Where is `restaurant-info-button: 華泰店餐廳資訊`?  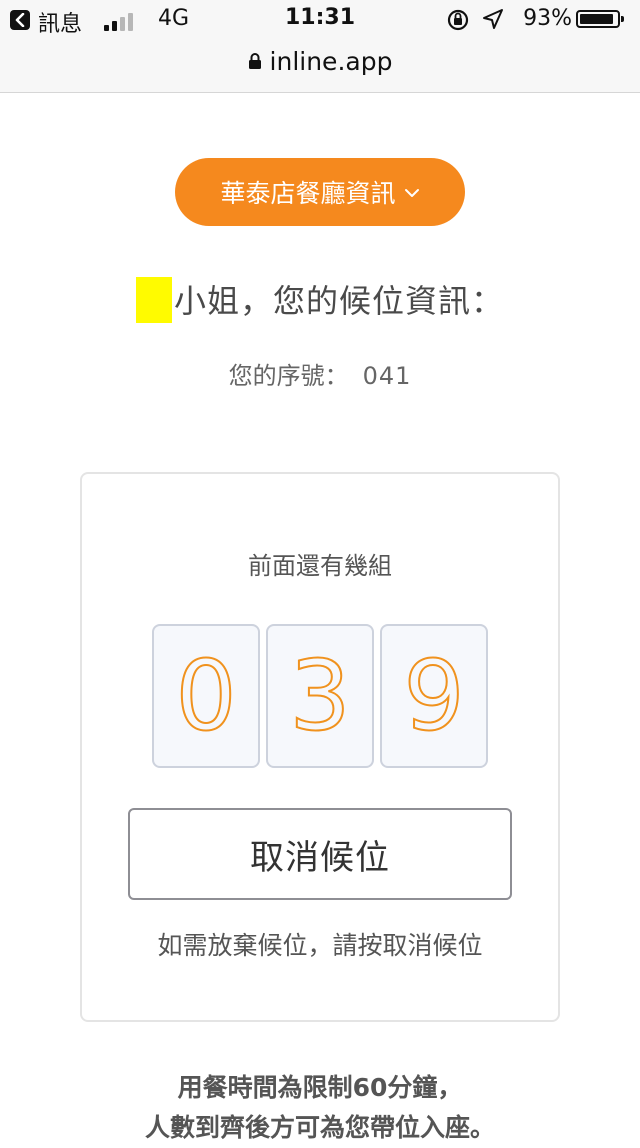 restaurant-info-button: 華泰店餐廳資訊 is located at coordinates (320, 192).